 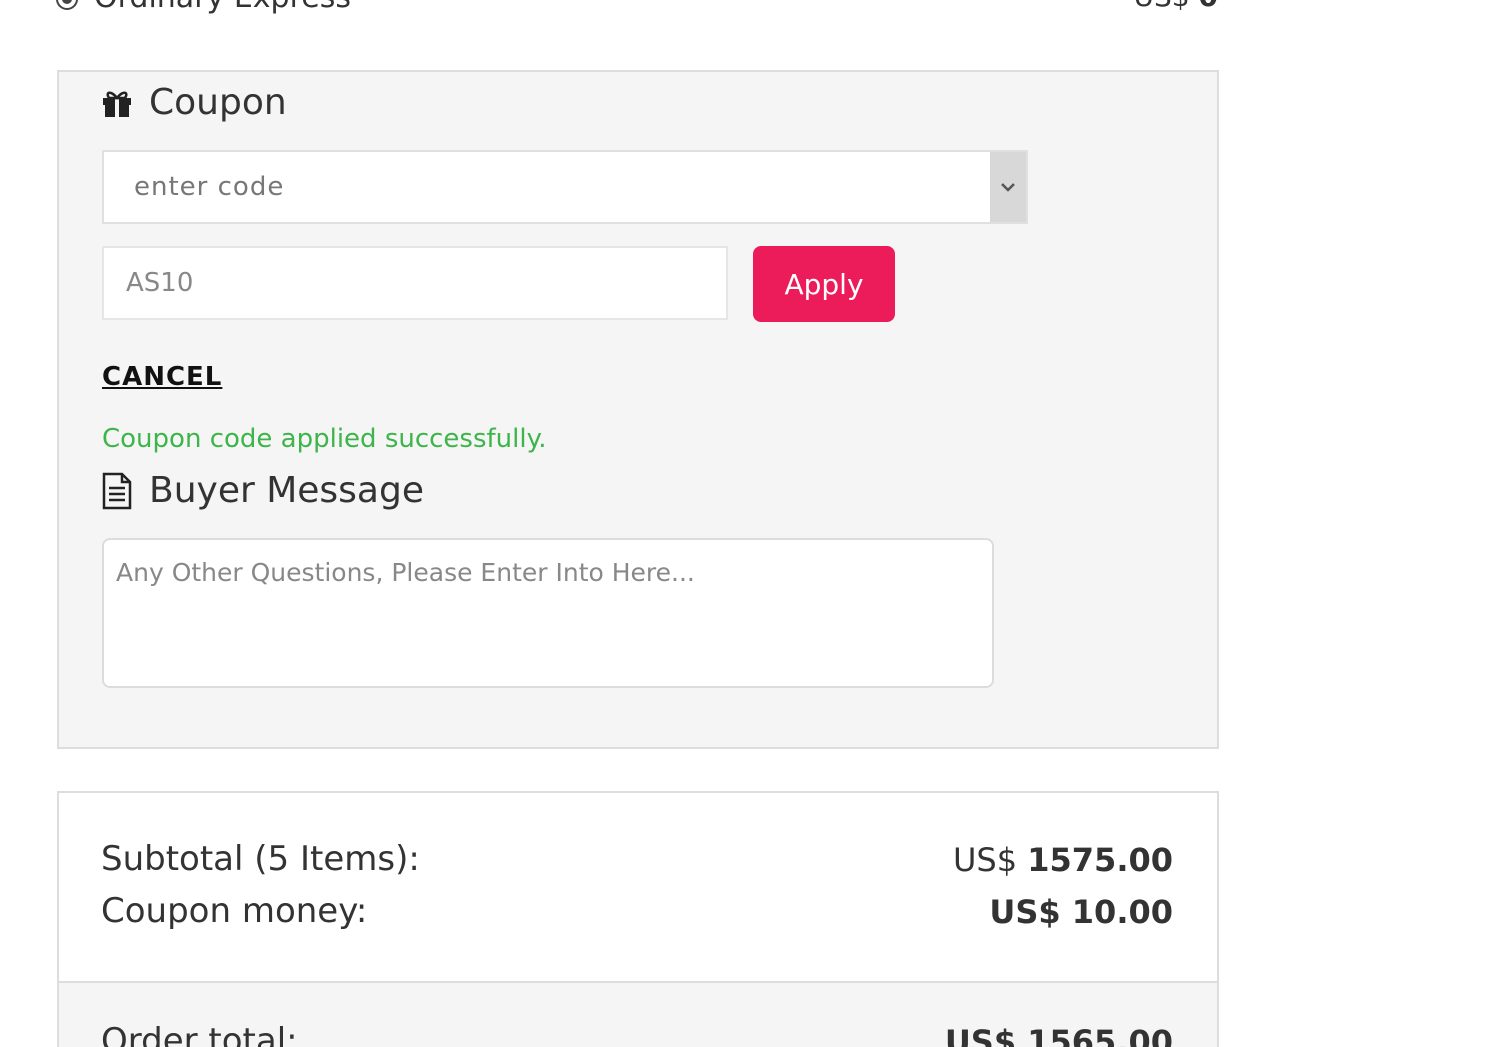 What do you see at coordinates (234, 911) in the screenshot?
I see `coupon-money-label: Coupon money:` at bounding box center [234, 911].